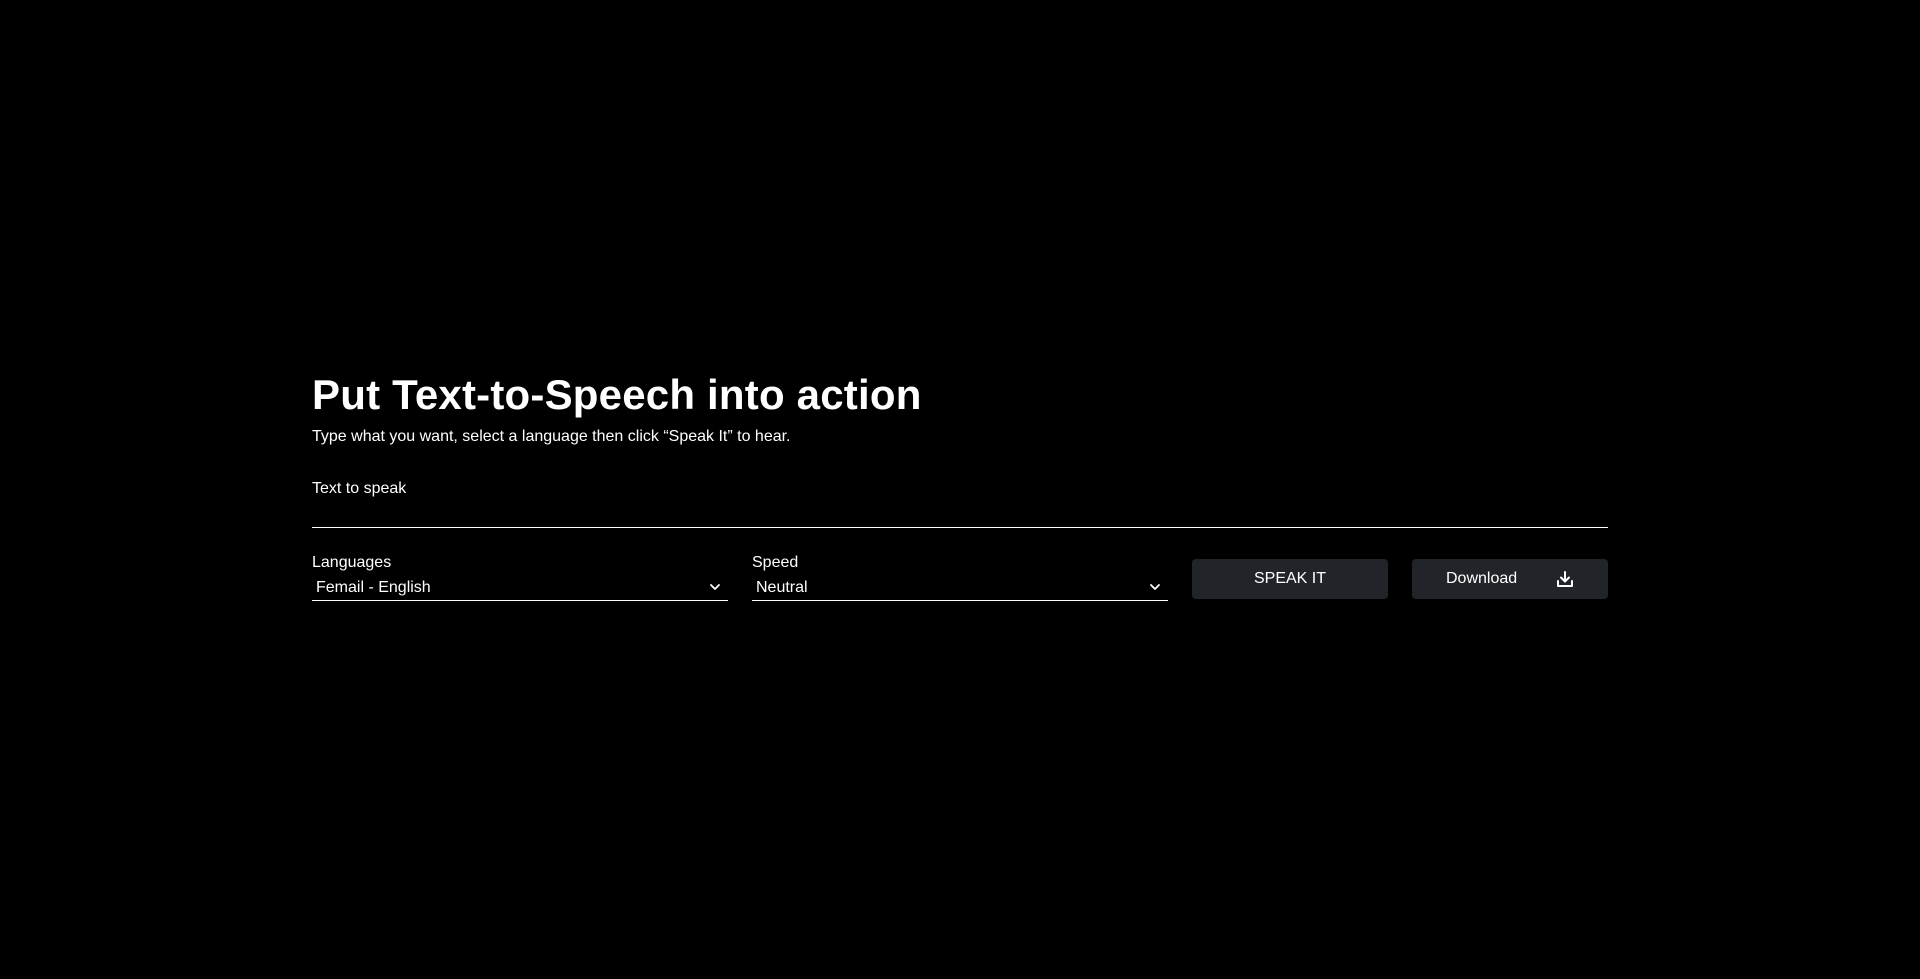 The image size is (1920, 979). Describe the element at coordinates (617, 394) in the screenshot. I see `page-title: Put Text-to-Speech into action` at that location.